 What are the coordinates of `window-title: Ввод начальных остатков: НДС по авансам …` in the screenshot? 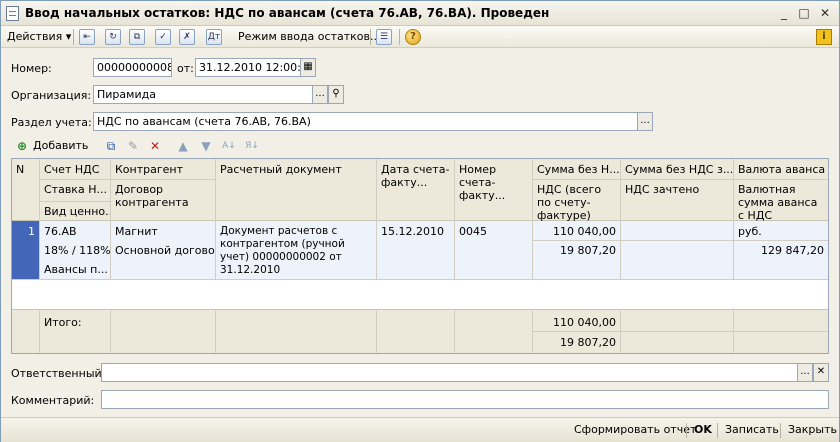 It's located at (287, 13).